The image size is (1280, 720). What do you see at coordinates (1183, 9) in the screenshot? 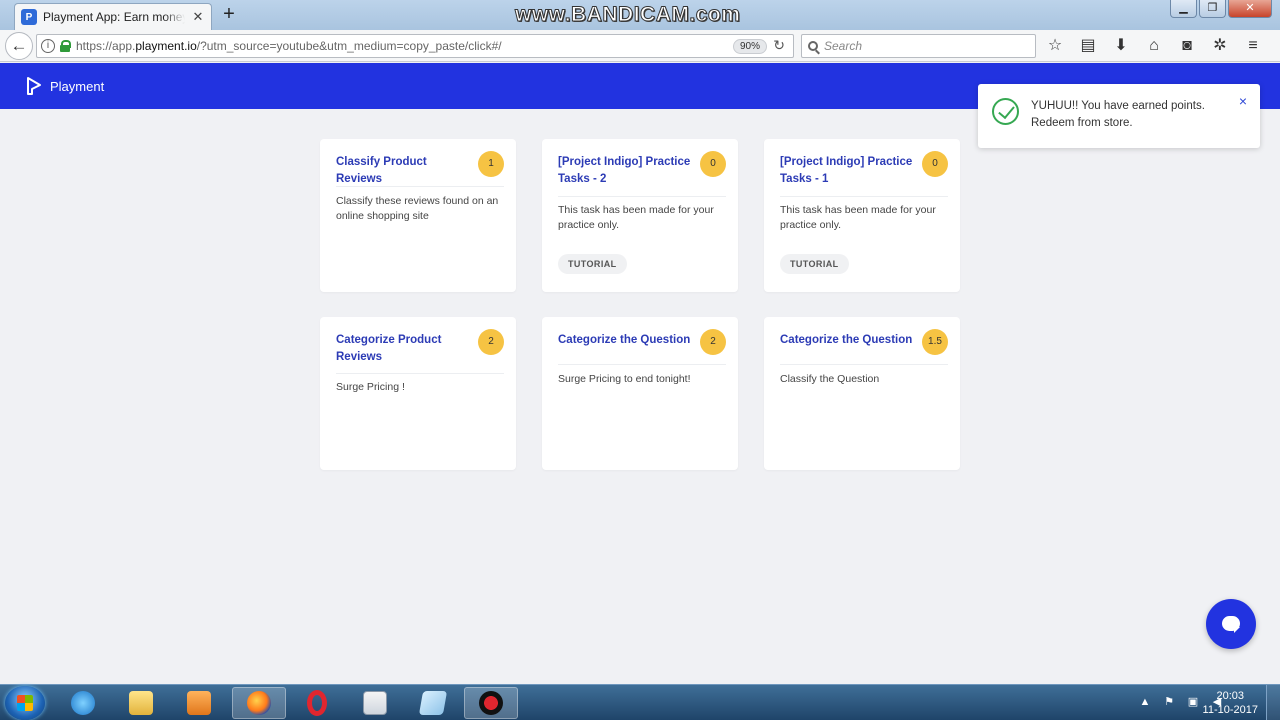
I see `minimize-button: ▁` at bounding box center [1183, 9].